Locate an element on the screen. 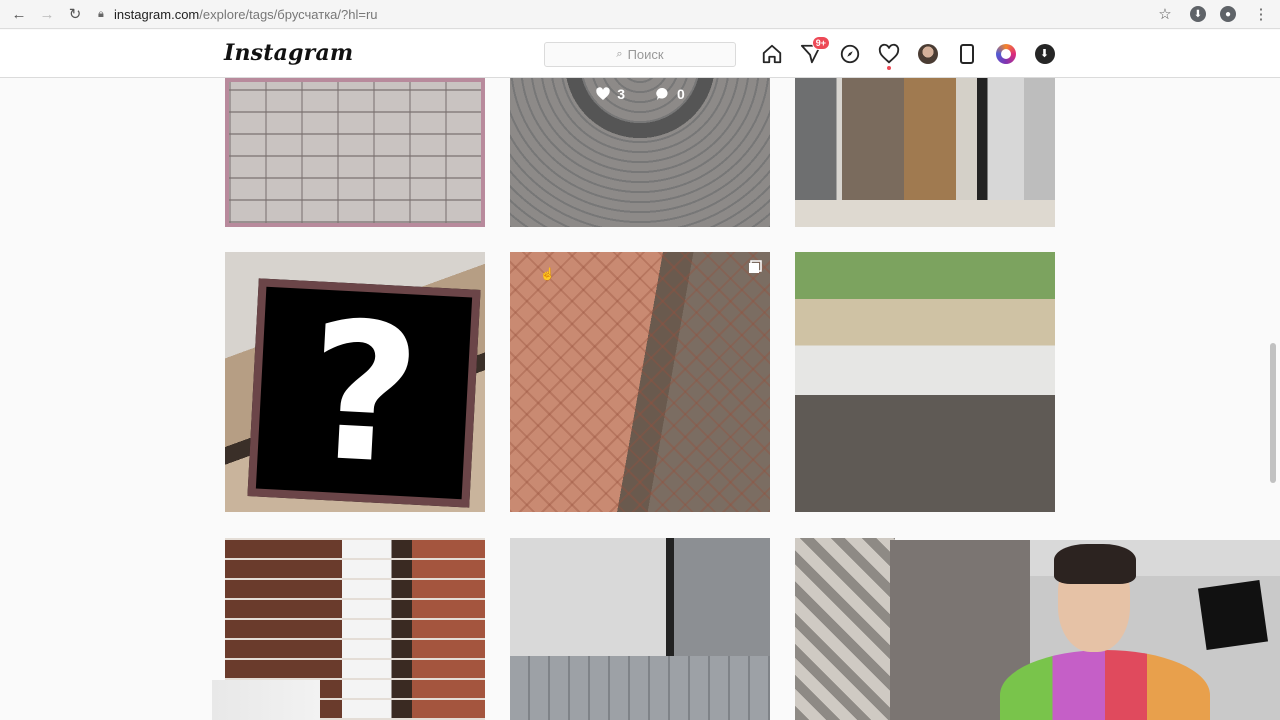 Image resolution: width=1280 pixels, height=720 pixels. search-icon: ⌕ is located at coordinates (619, 54).